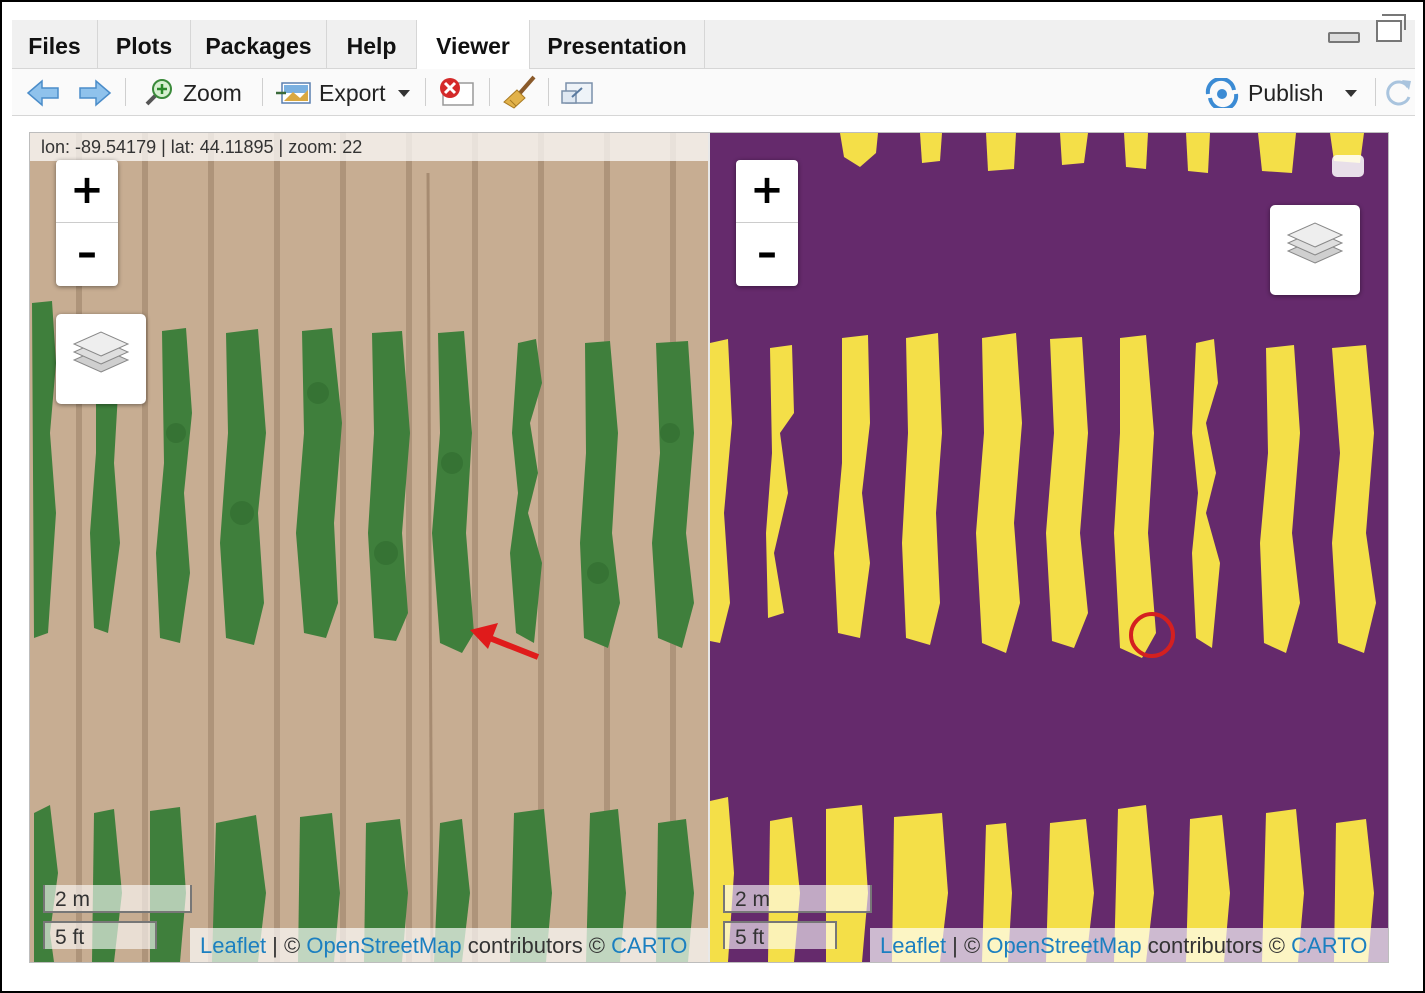  What do you see at coordinates (95, 93) in the screenshot?
I see `forward-arrow-icon` at bounding box center [95, 93].